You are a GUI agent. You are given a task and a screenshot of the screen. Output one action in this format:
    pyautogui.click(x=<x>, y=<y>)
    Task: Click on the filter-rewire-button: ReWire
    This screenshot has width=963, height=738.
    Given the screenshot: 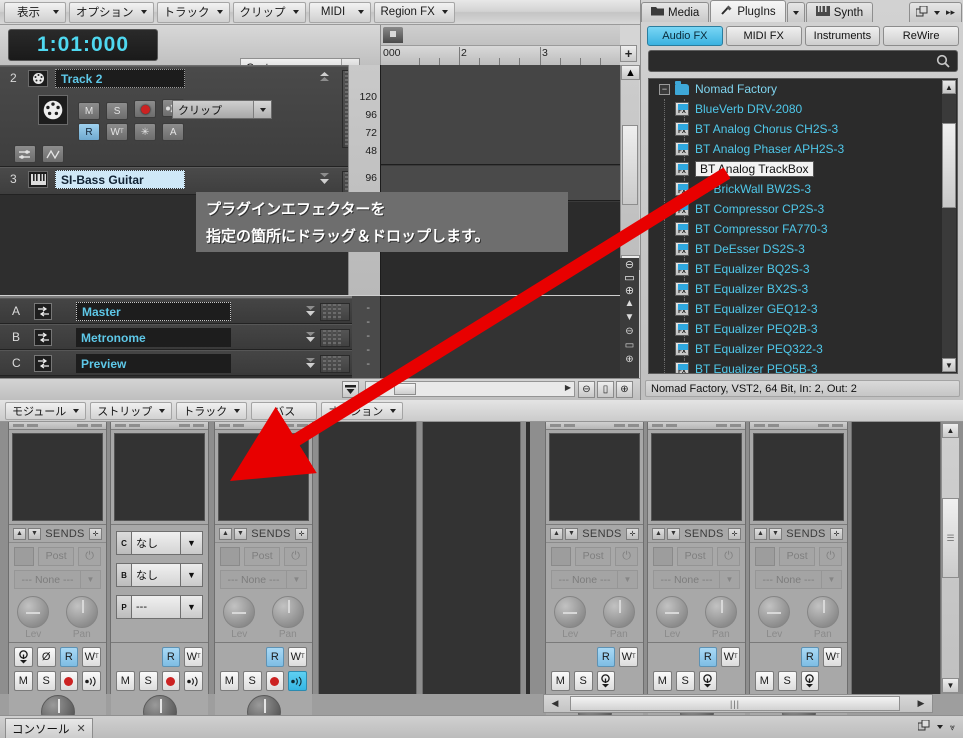 What is the action you would take?
    pyautogui.click(x=921, y=36)
    